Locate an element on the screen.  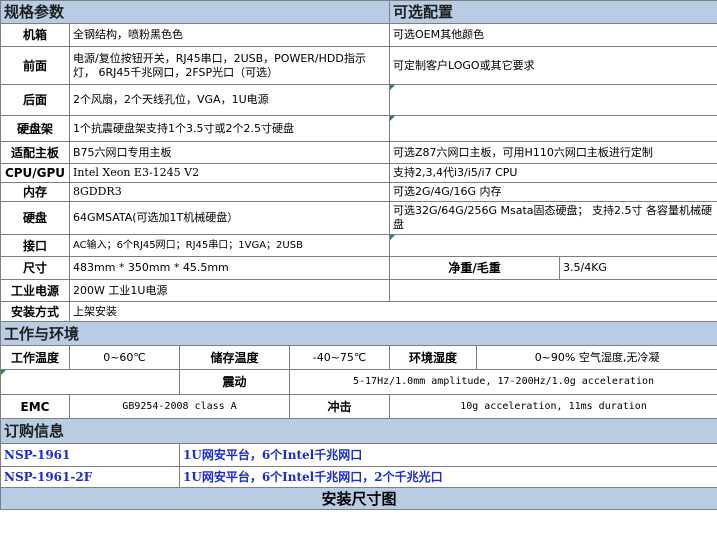
spec-option: 可选32G/64G/256G Msata固态硬盘； 支持2.5寸 各容量机械硬盘 is located at coordinates (553, 218).